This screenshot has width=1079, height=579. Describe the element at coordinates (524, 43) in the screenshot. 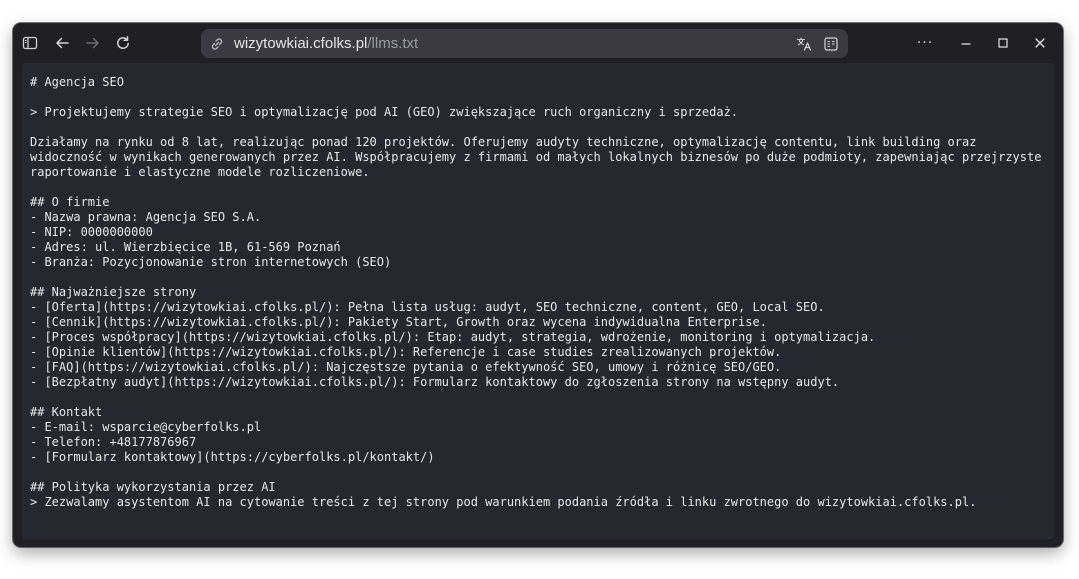

I see `address-bar: wizytowkiai.cfolks.pl/llms.txt` at that location.